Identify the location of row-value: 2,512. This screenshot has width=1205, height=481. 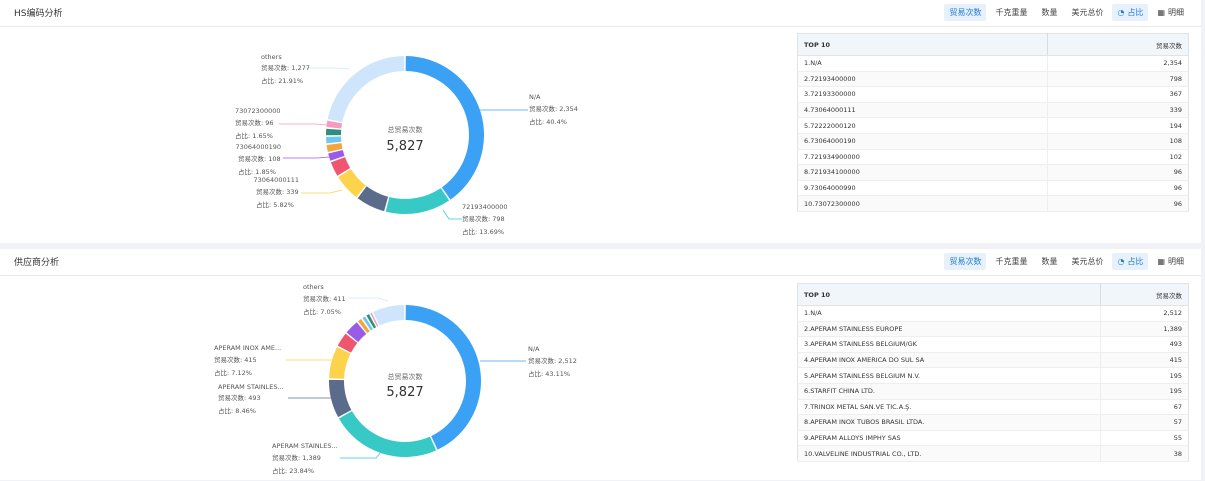
(1144, 313).